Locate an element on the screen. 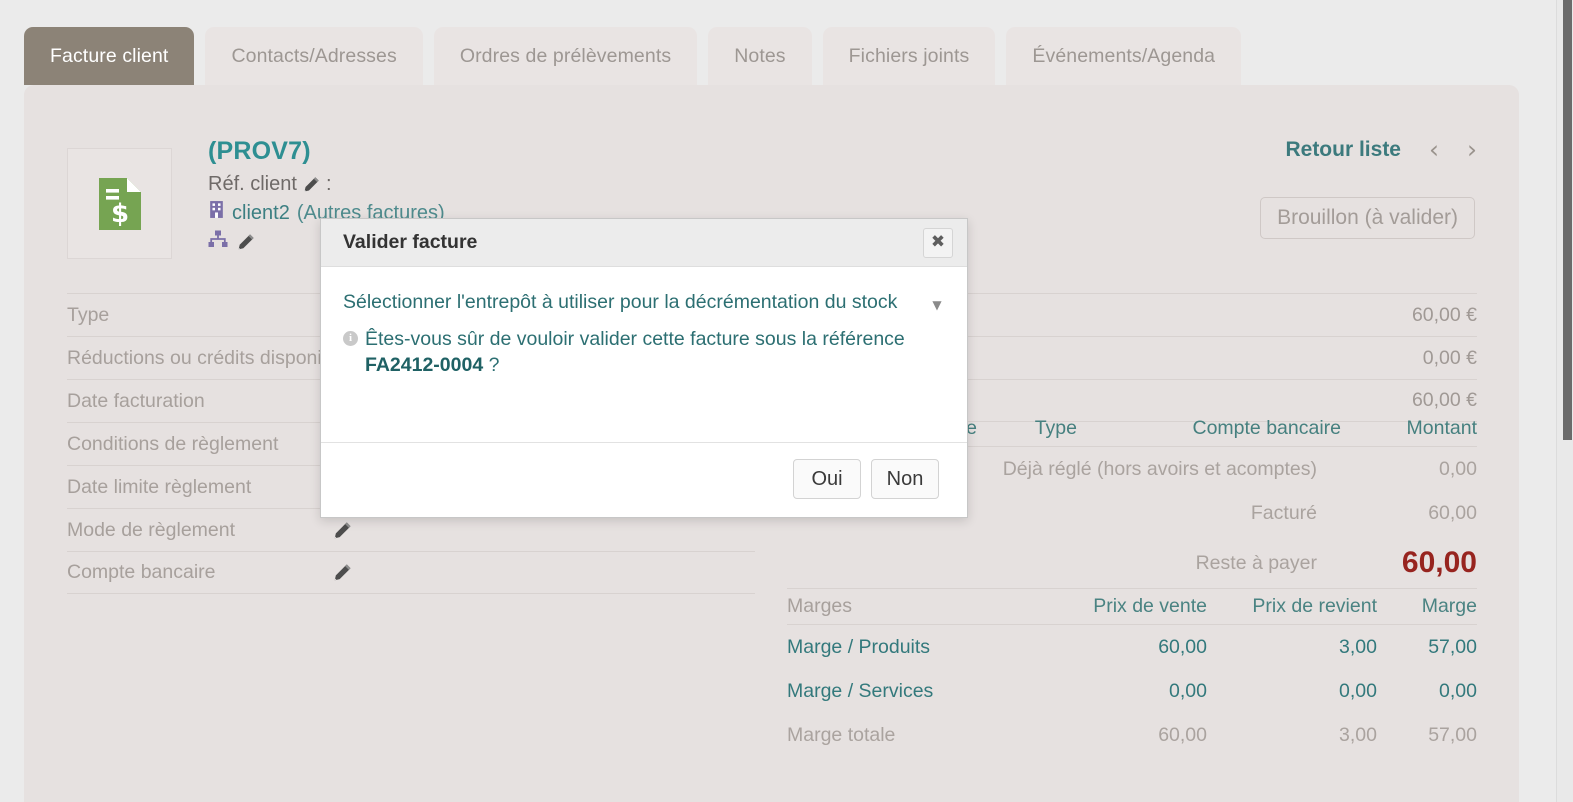 The height and width of the screenshot is (802, 1573). form-label: Conditions de règlement is located at coordinates (173, 443).